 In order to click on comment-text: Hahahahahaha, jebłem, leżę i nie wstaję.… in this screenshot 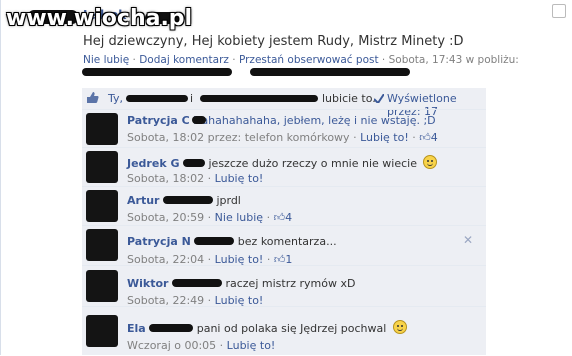, I will do `click(314, 120)`.